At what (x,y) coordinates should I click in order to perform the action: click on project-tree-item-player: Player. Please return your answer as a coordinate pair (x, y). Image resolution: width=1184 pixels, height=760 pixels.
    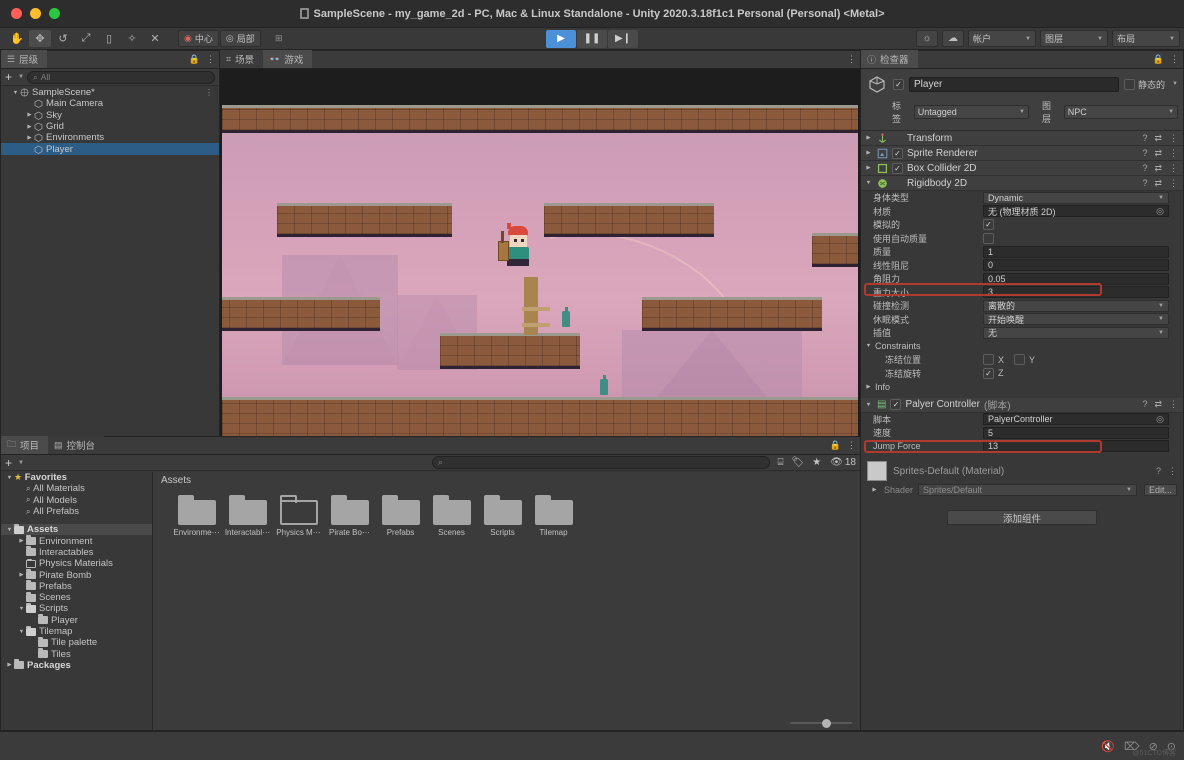
    Looking at the image, I should click on (76, 620).